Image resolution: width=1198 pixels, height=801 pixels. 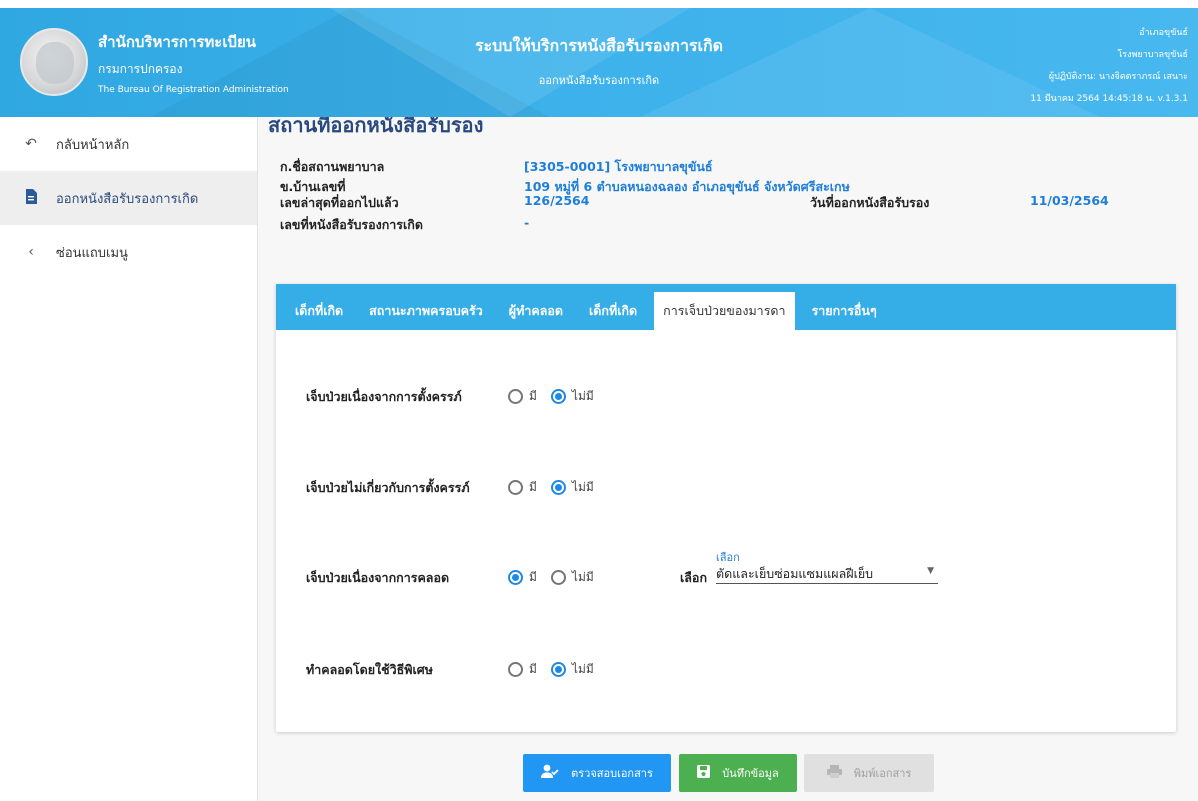 I want to click on print-label: พิมพ์เอกสาร, so click(x=882, y=773).